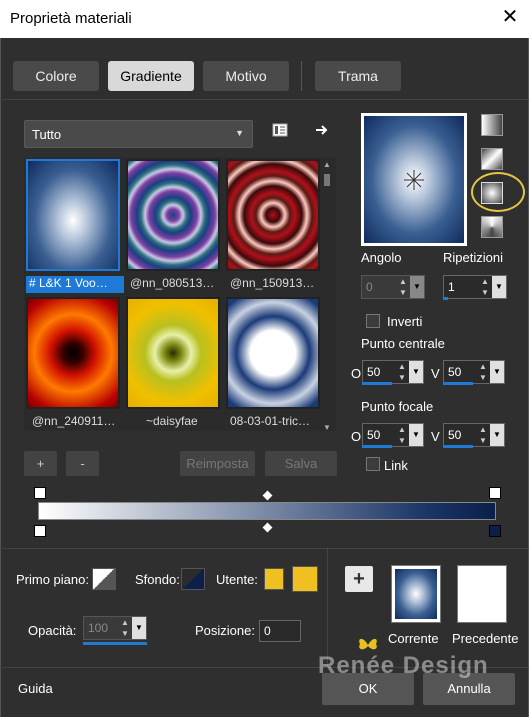 Image resolution: width=529 pixels, height=717 pixels. I want to click on top-left-stop-marker, so click(40, 493).